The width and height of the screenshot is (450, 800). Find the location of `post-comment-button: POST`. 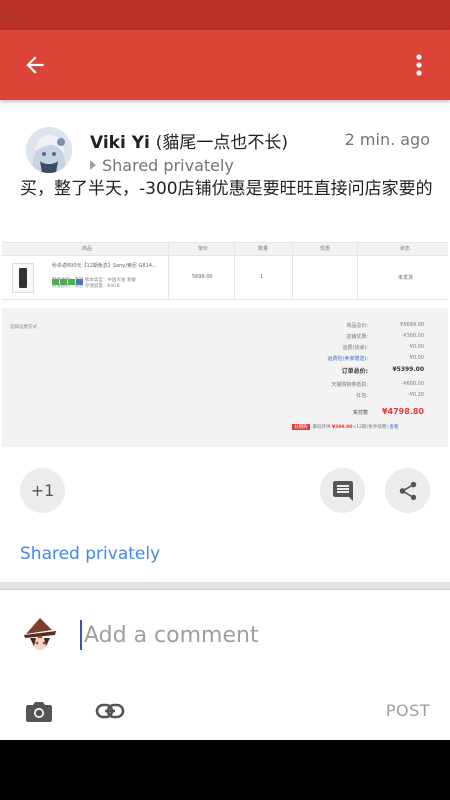

post-comment-button: POST is located at coordinates (408, 710).